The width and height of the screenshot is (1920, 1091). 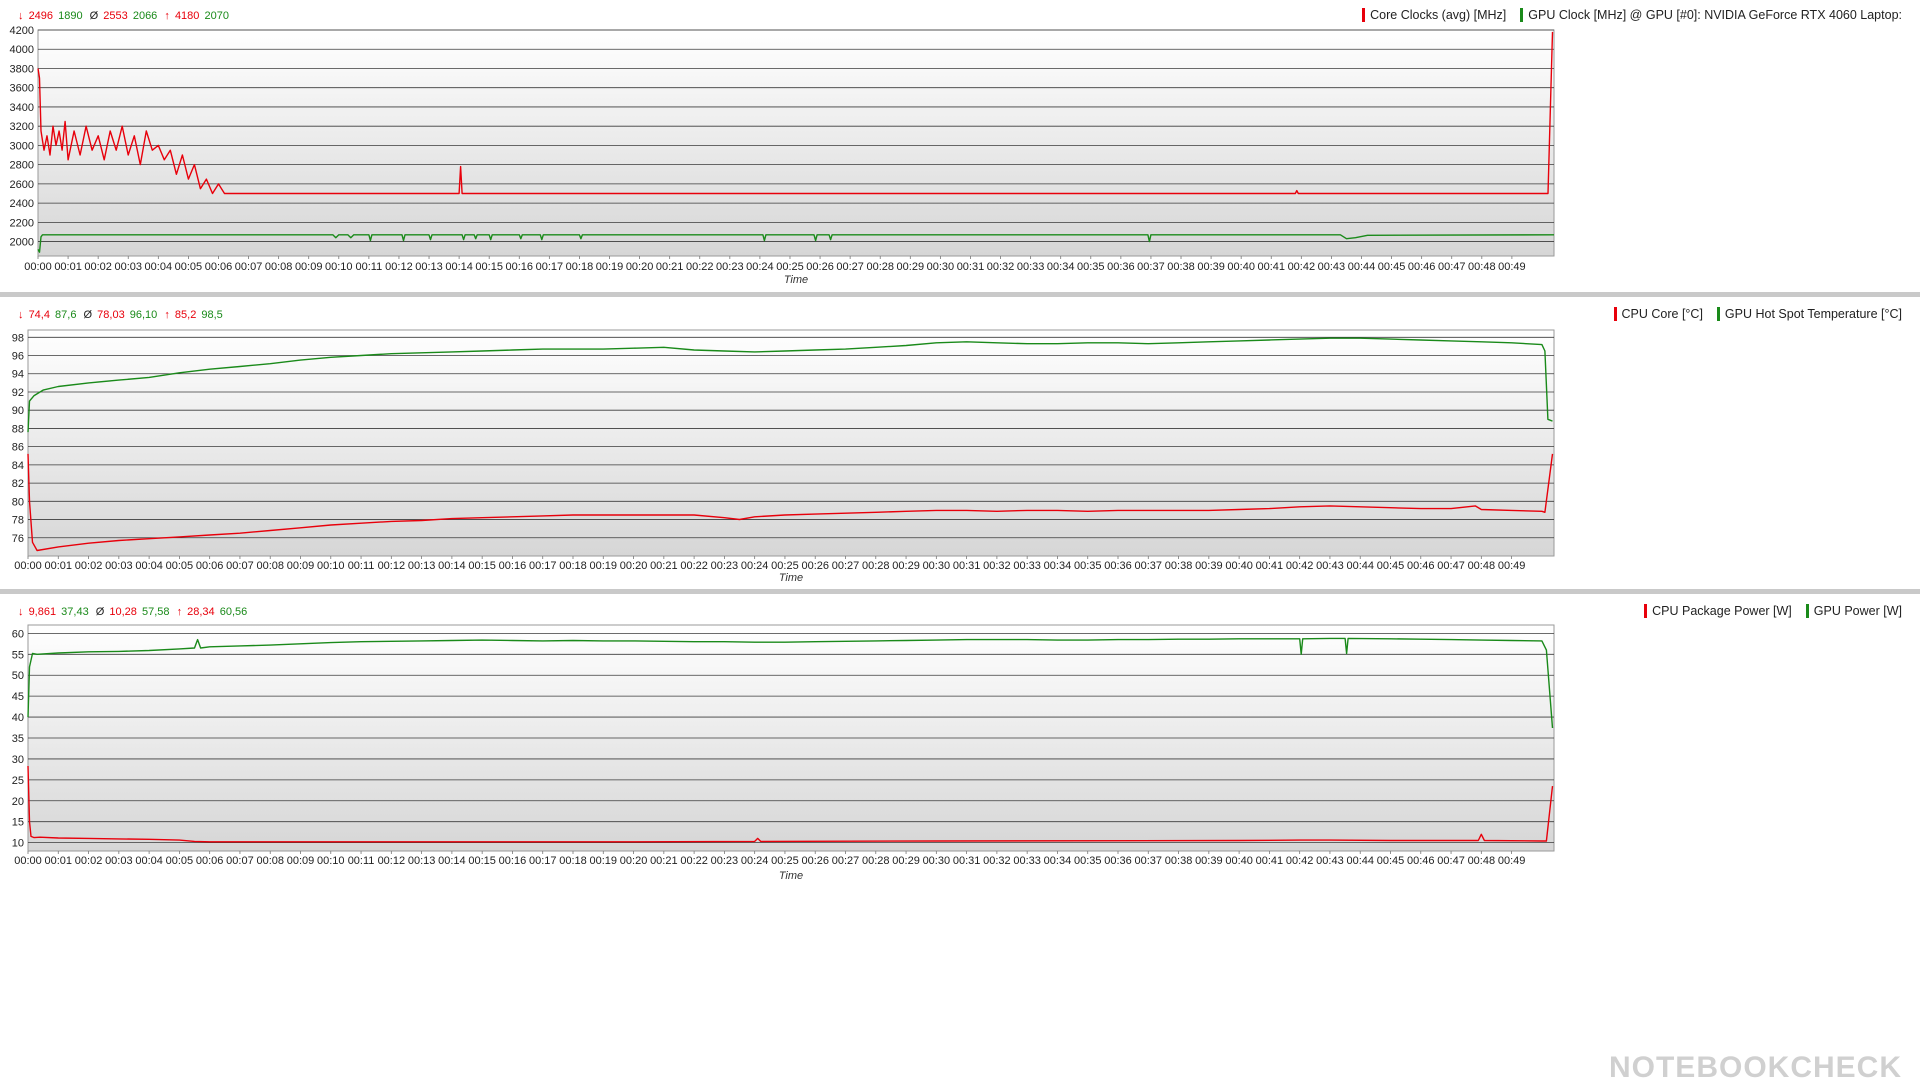 I want to click on x-tick-label: 00:37, so click(x=1149, y=861).